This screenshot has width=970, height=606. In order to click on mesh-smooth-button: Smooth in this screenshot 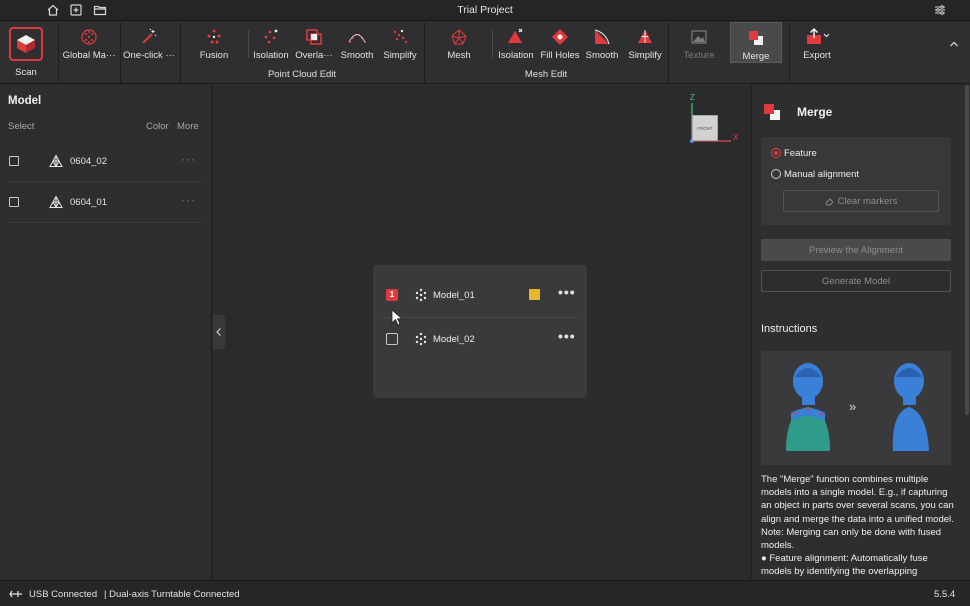, I will do `click(602, 44)`.